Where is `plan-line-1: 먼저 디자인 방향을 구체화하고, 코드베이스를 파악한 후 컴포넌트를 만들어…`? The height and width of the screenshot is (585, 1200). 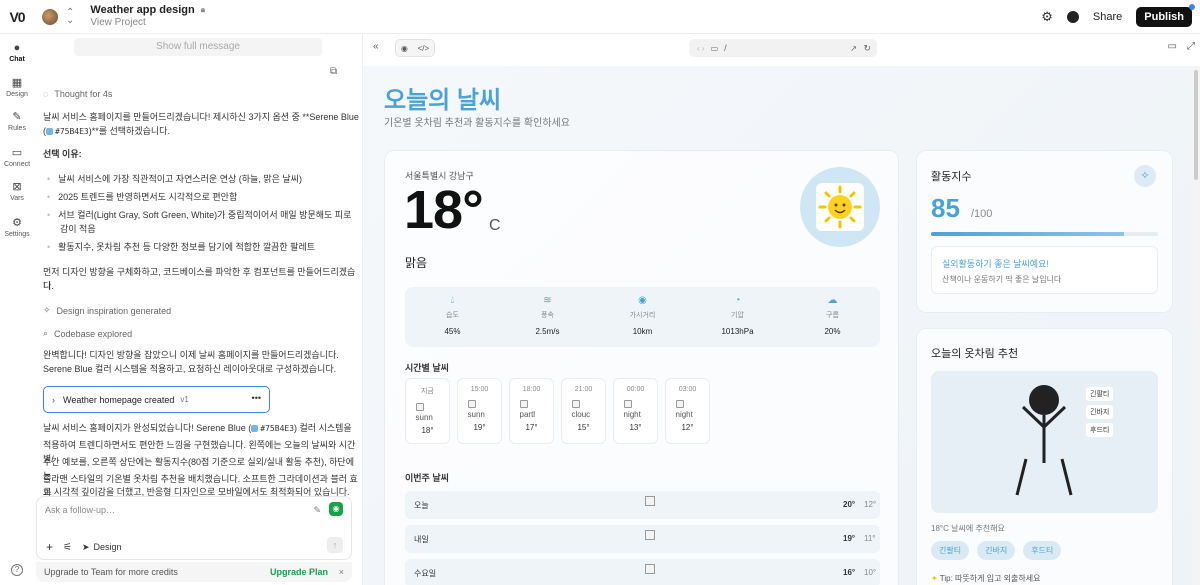
plan-line-1: 먼저 디자인 방향을 구체화하고, 코드베이스를 파악한 후 컴포넌트를 만들어… is located at coordinates (199, 279).